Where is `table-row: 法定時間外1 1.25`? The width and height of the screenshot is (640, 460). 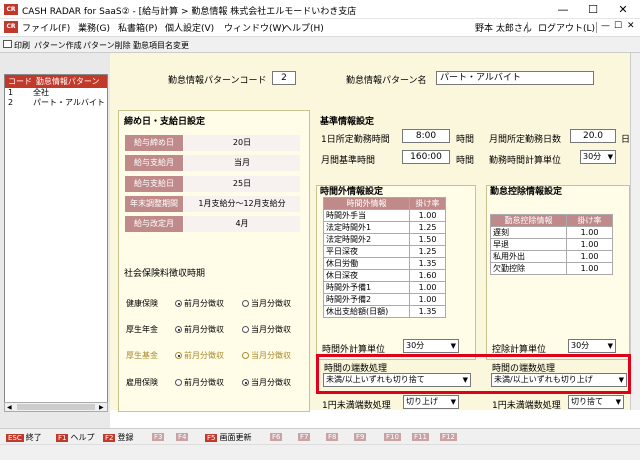 table-row: 法定時間外1 1.25 is located at coordinates (384, 227).